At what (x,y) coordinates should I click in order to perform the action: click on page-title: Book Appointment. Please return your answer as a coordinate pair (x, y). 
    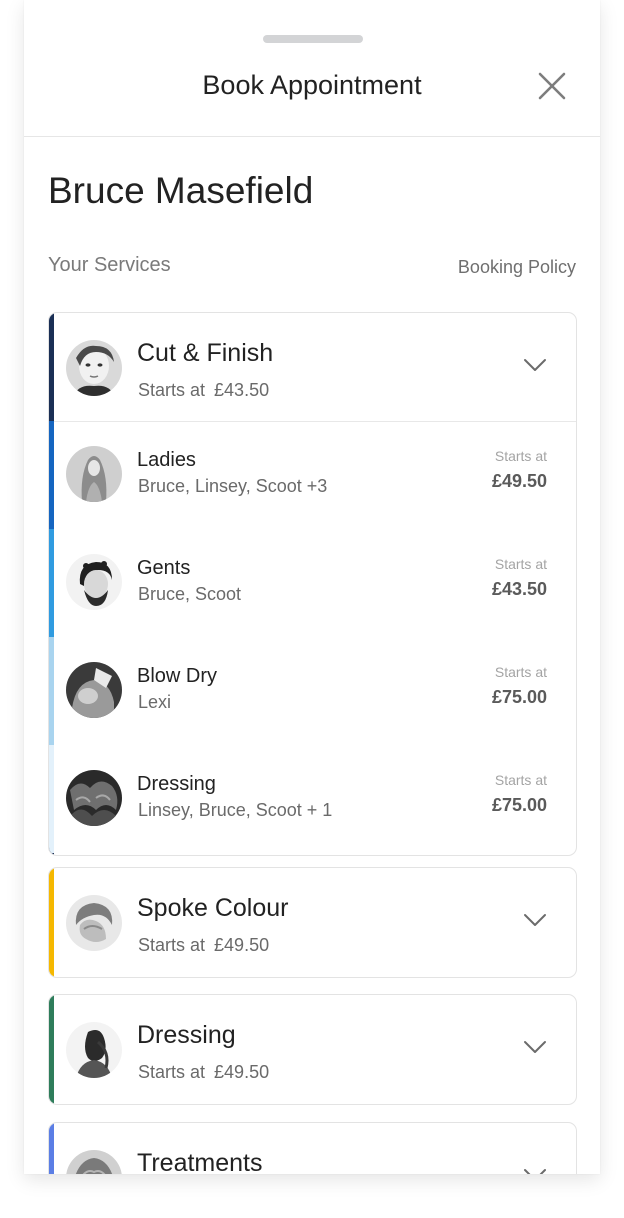
    Looking at the image, I should click on (312, 85).